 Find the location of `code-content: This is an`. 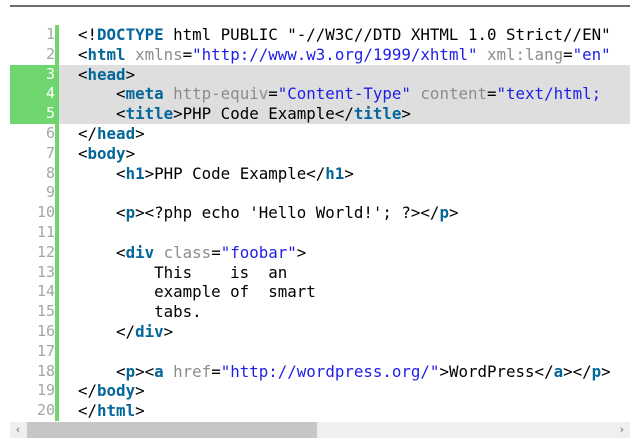

code-content: This is an is located at coordinates (182, 273).